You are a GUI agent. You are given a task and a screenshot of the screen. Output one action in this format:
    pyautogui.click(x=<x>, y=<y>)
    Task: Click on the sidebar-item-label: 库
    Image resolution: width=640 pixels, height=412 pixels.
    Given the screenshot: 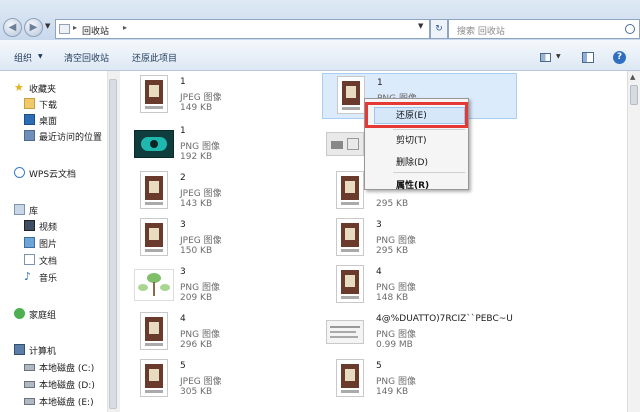 What is the action you would take?
    pyautogui.click(x=34, y=212)
    